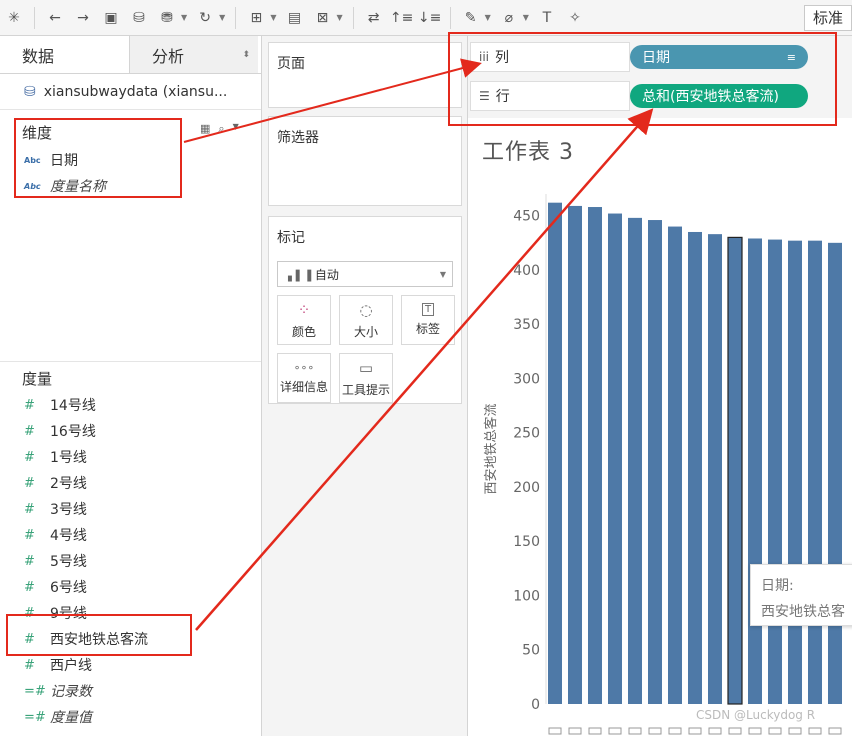  Describe the element at coordinates (130, 587) in the screenshot. I see `measure-field: #6号线` at that location.